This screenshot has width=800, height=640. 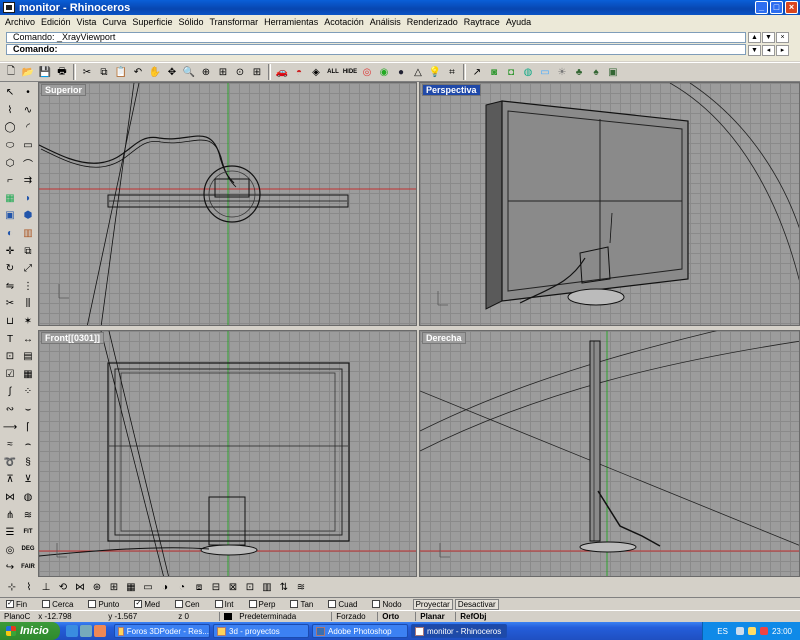 I want to click on rebuild-icon: ∾, so click(x=10, y=410).